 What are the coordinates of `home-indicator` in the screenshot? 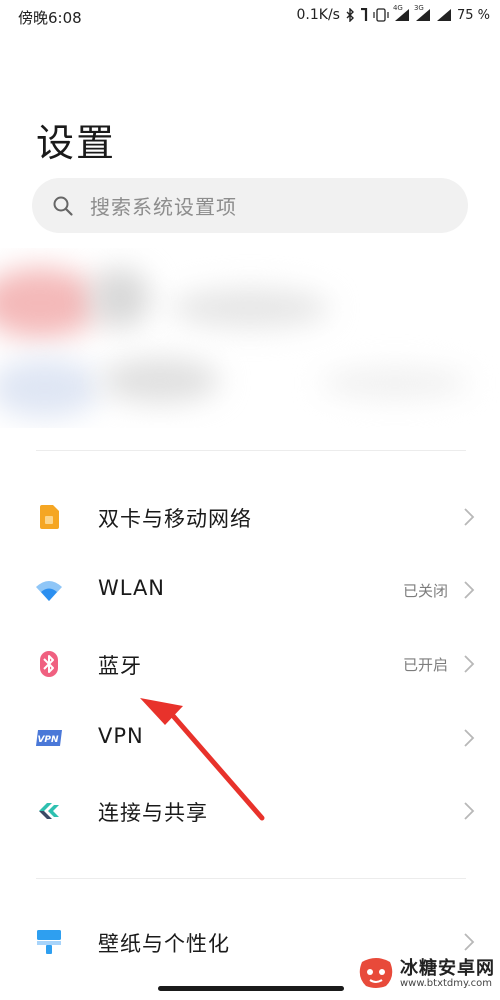 It's located at (251, 988).